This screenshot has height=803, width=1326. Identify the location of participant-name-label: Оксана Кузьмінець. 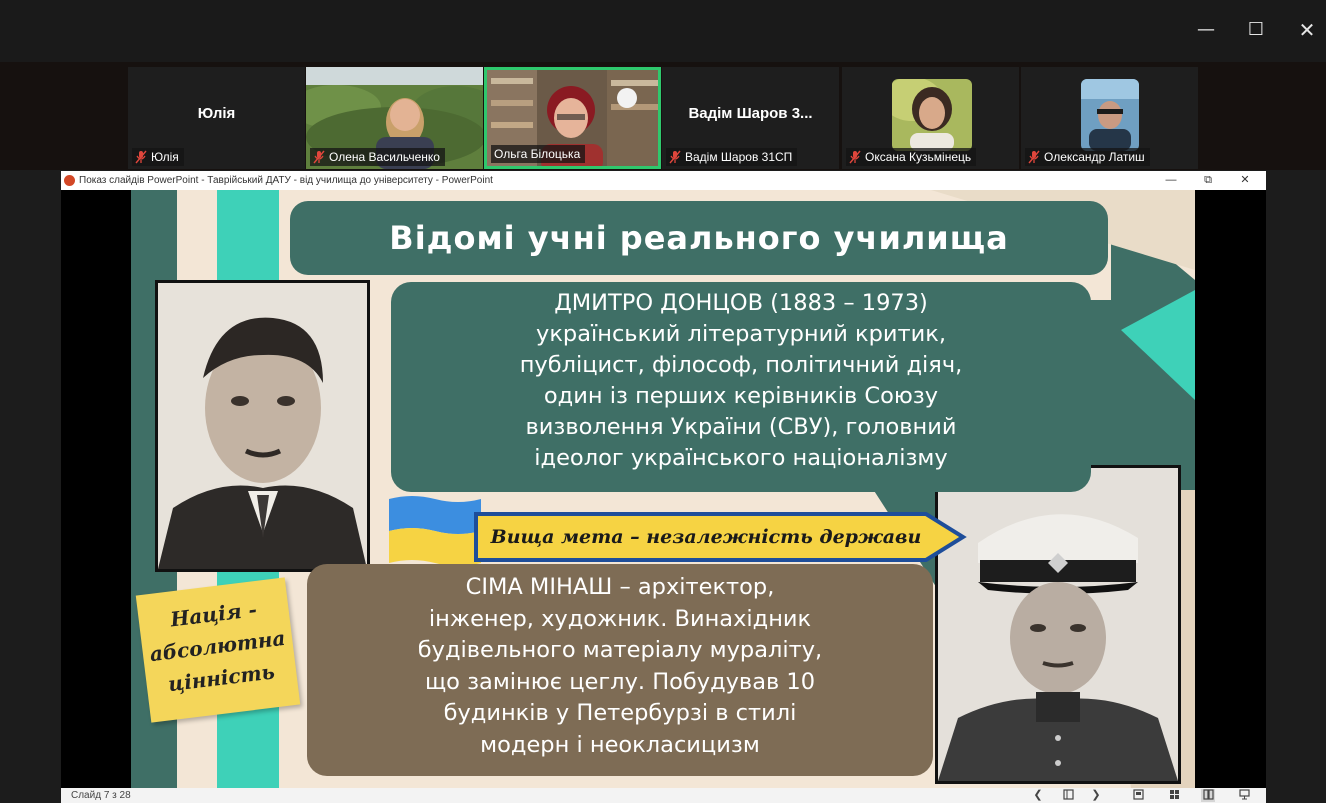
(918, 157).